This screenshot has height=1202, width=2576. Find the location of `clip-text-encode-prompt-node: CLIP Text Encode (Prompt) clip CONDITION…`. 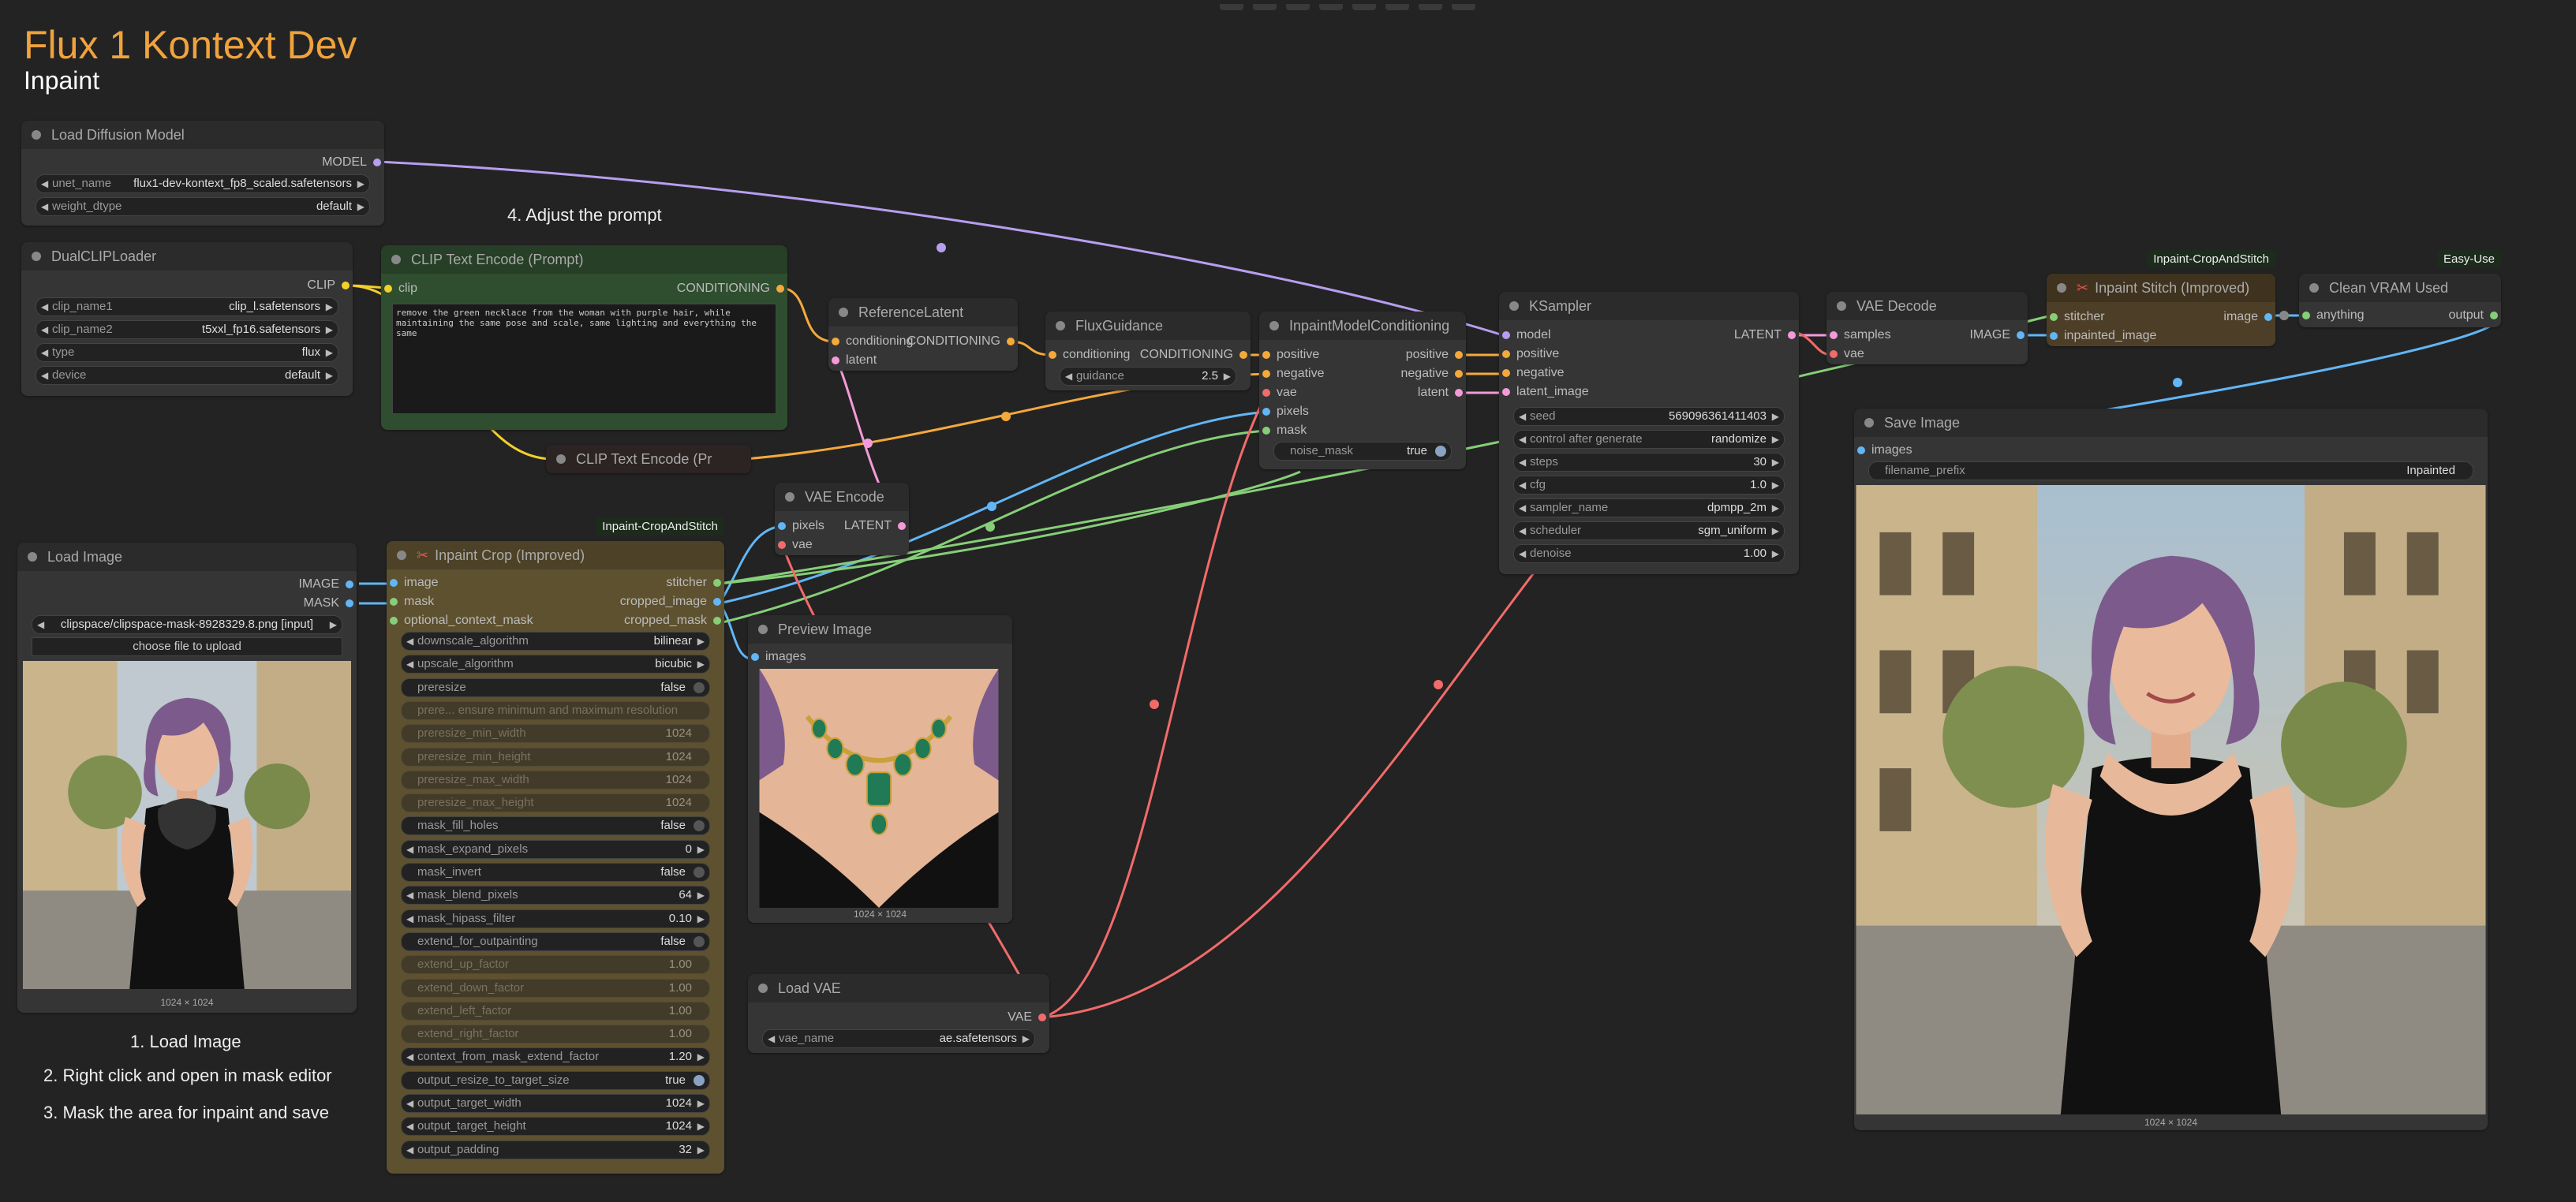

clip-text-encode-prompt-node: CLIP Text Encode (Prompt) clip CONDITION… is located at coordinates (584, 337).